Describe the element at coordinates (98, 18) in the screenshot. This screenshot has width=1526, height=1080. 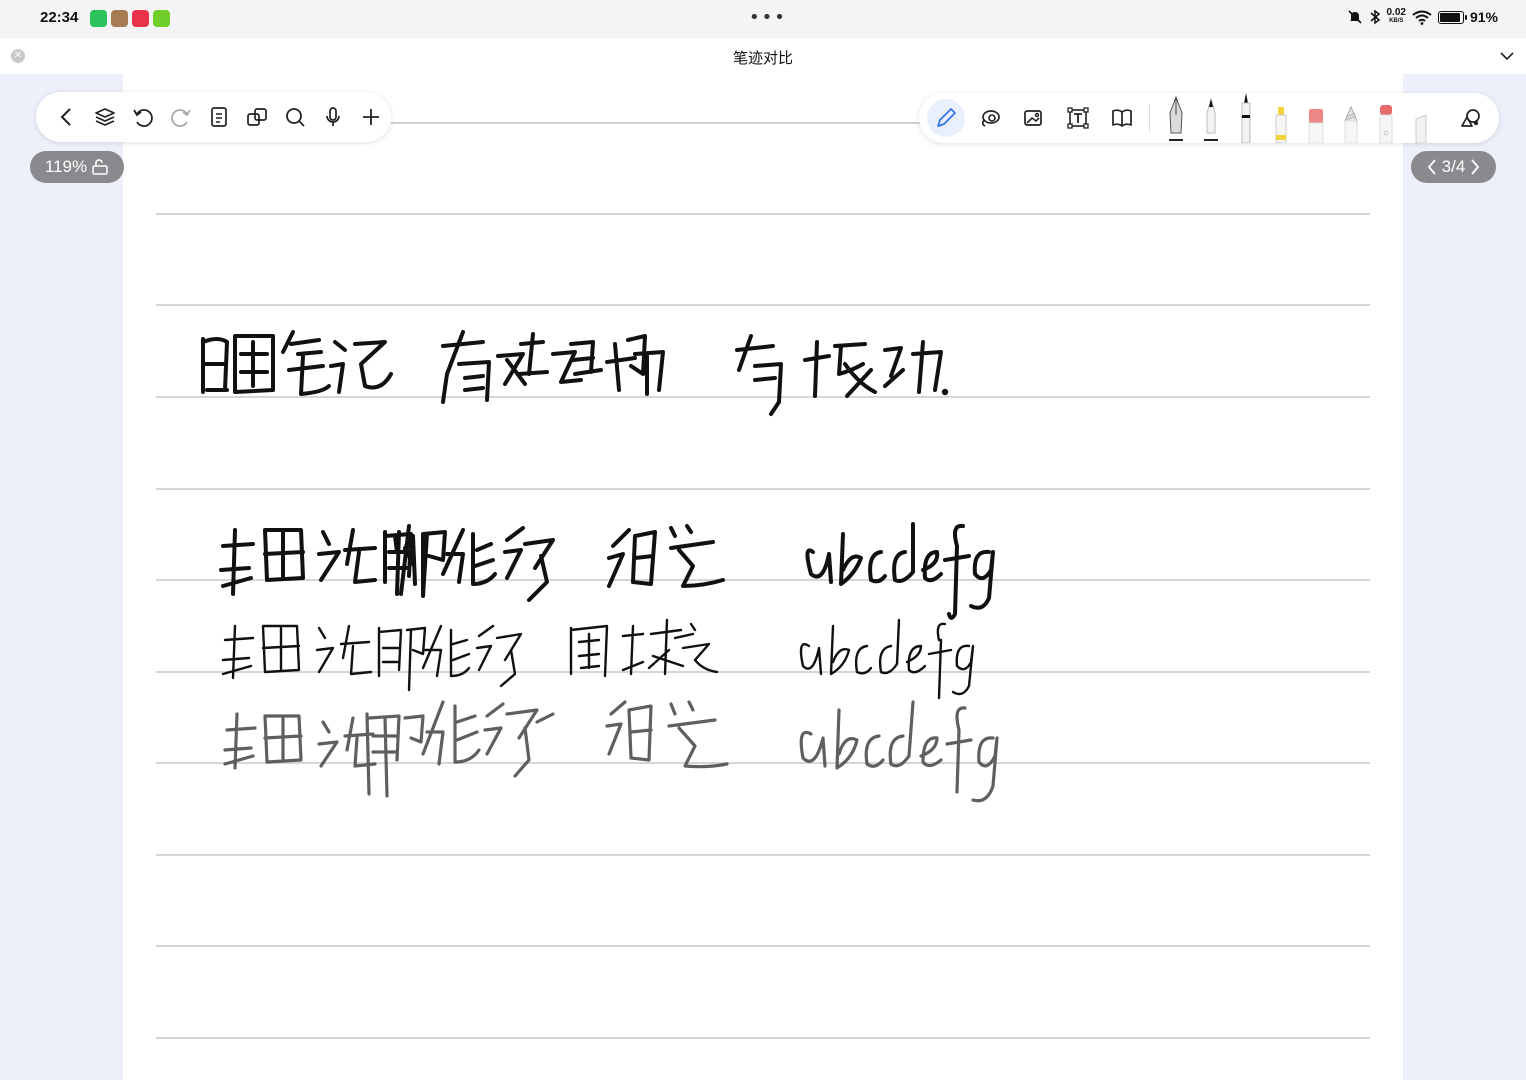
I see `wechat-icon` at that location.